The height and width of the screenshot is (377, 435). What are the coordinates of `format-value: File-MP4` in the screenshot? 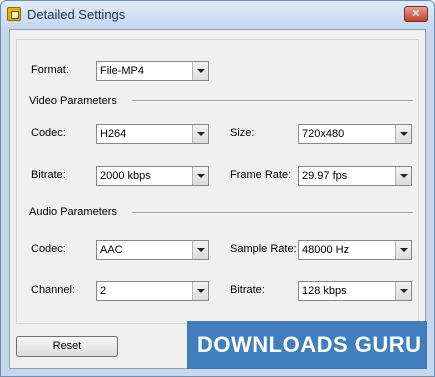 It's located at (122, 71).